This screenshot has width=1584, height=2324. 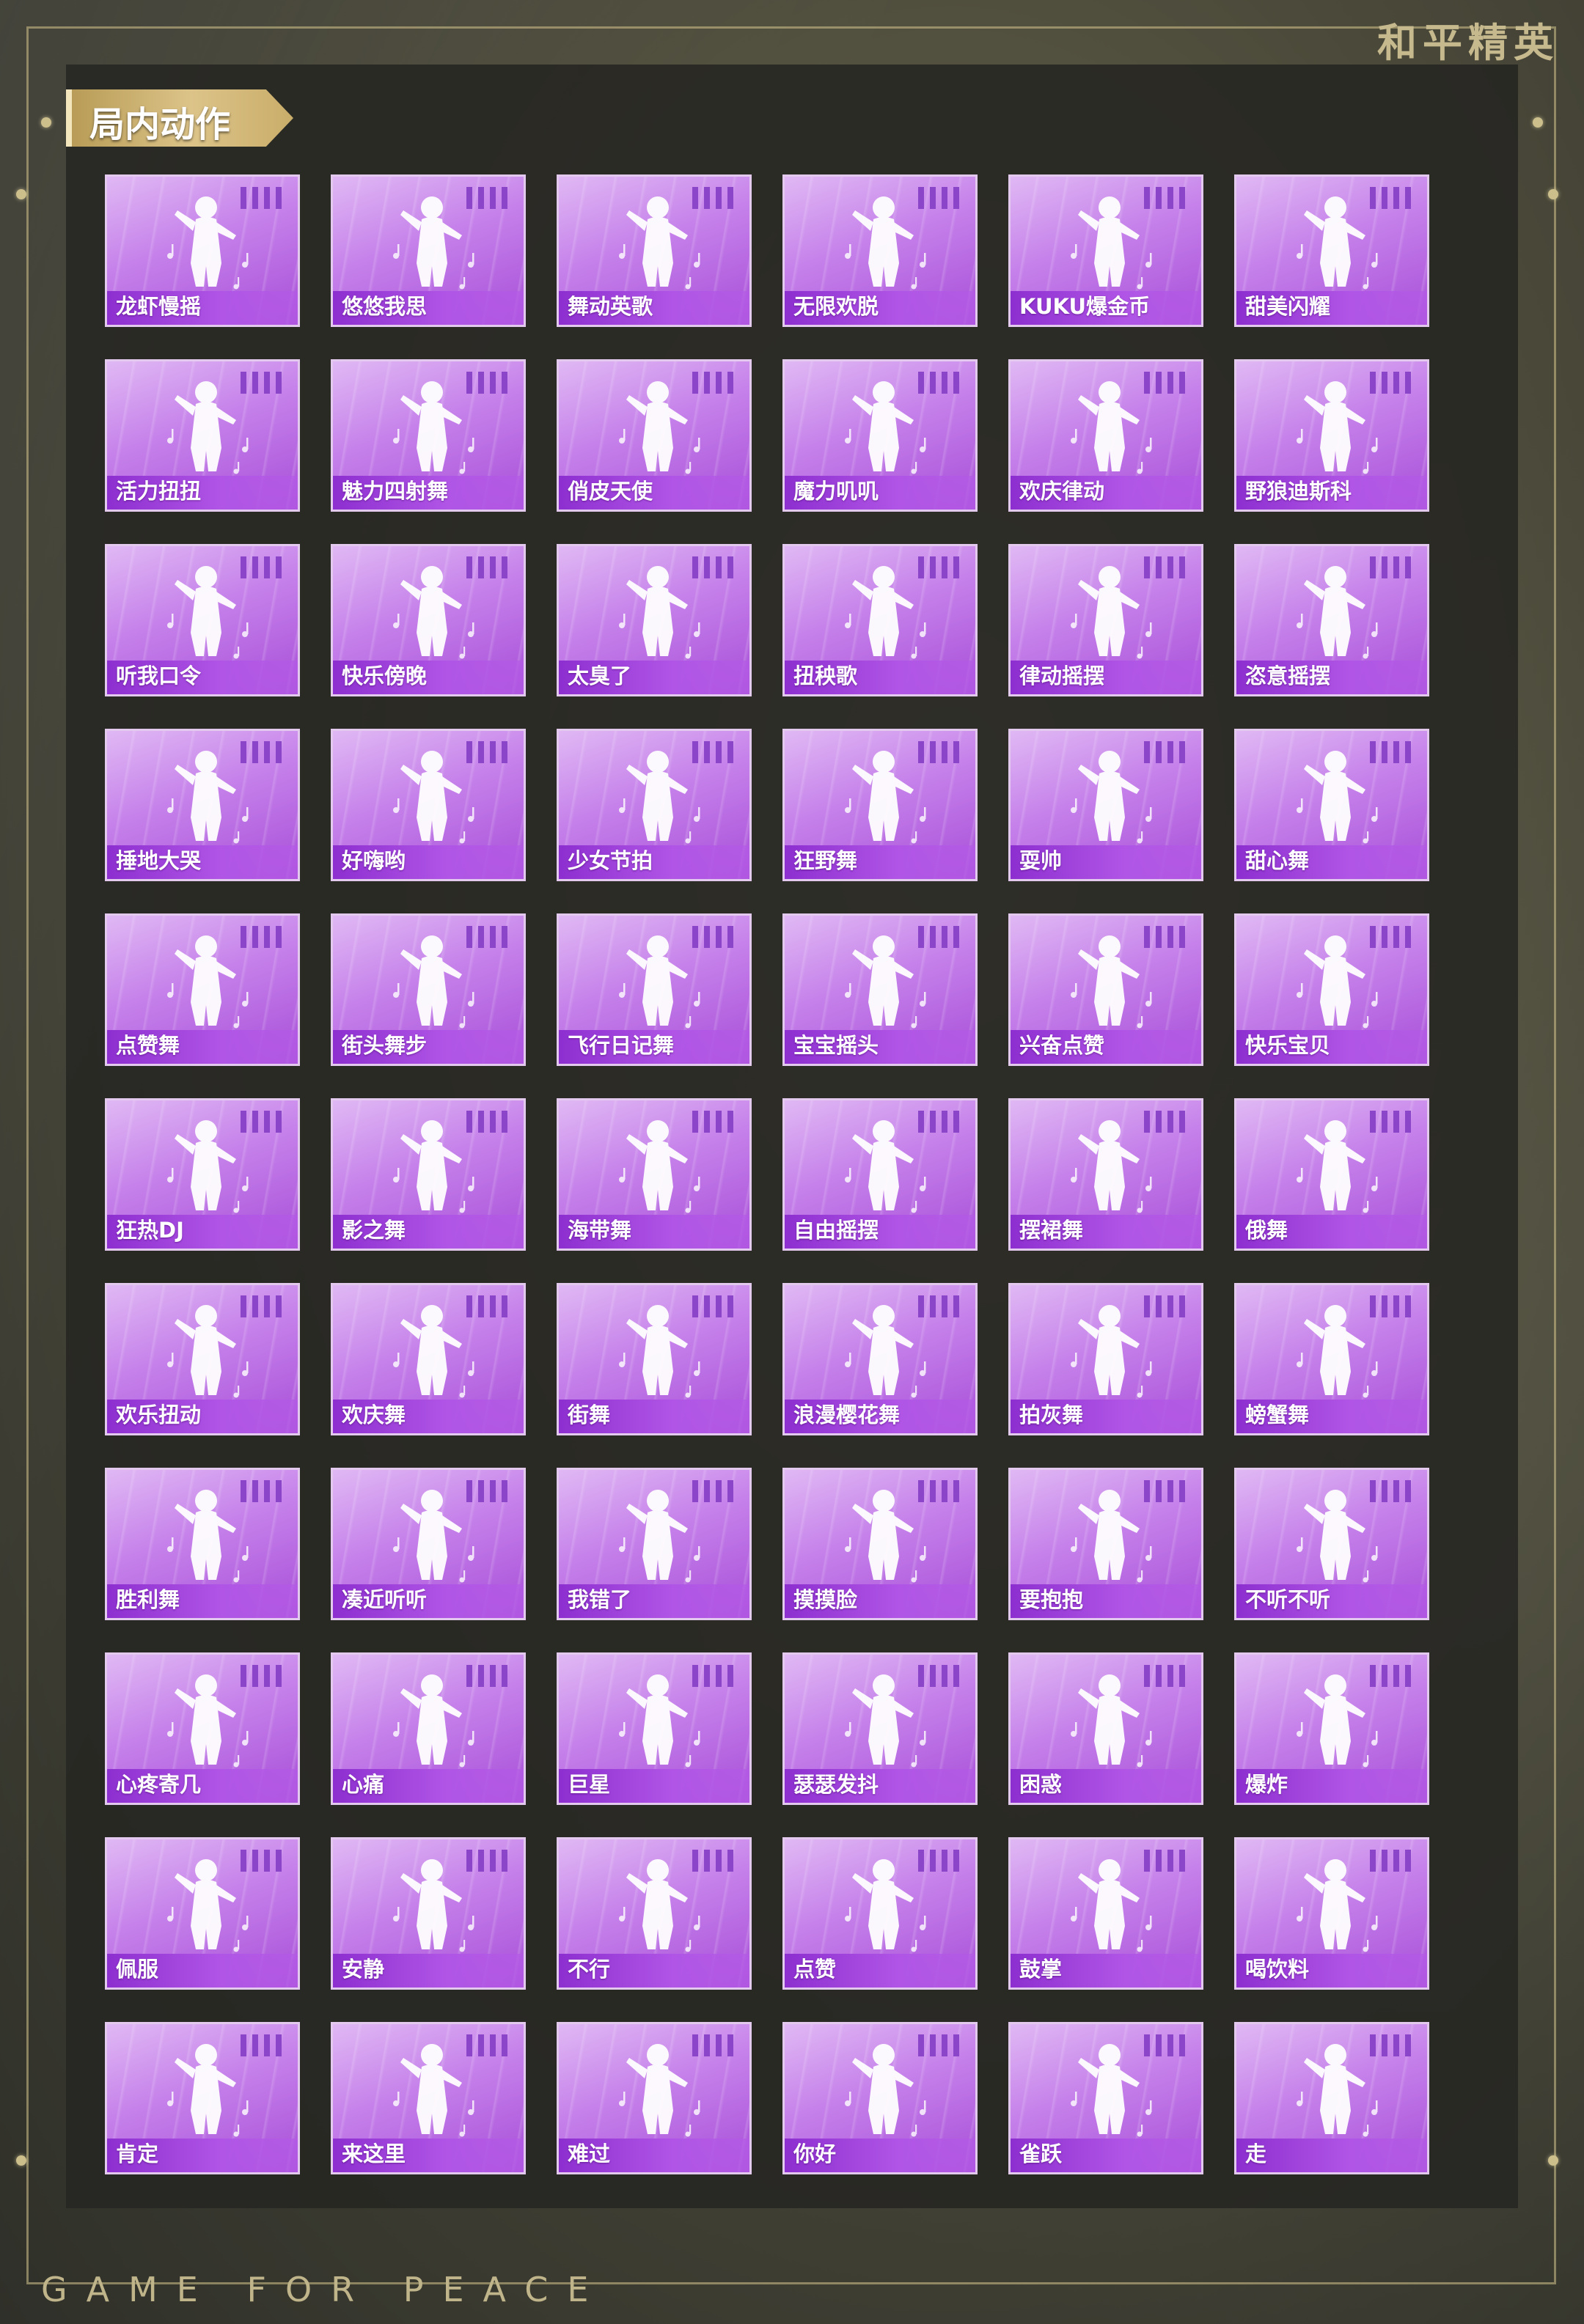 What do you see at coordinates (202, 989) in the screenshot?
I see `emote-tile: 点赞舞` at bounding box center [202, 989].